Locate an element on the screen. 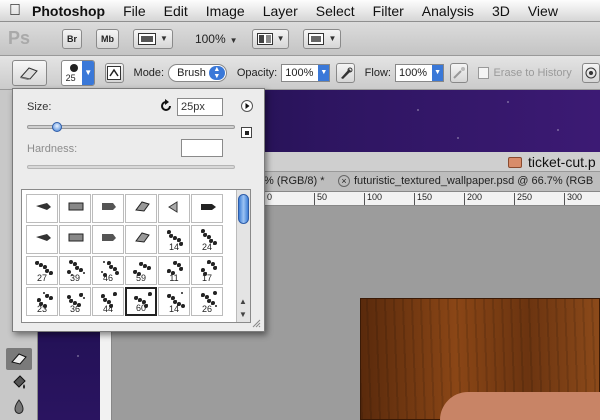 Image resolution: width=600 pixels, height=420 pixels. hardness-slider is located at coordinates (131, 167).